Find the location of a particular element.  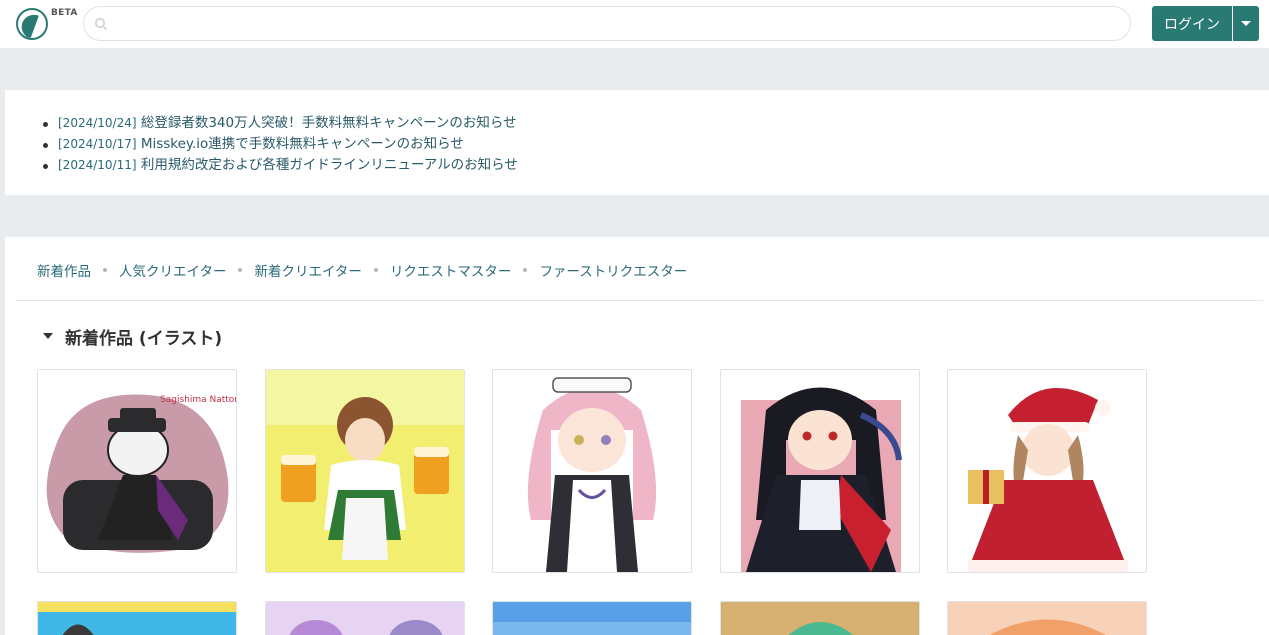

collapse-caret-icon is located at coordinates (48, 336).